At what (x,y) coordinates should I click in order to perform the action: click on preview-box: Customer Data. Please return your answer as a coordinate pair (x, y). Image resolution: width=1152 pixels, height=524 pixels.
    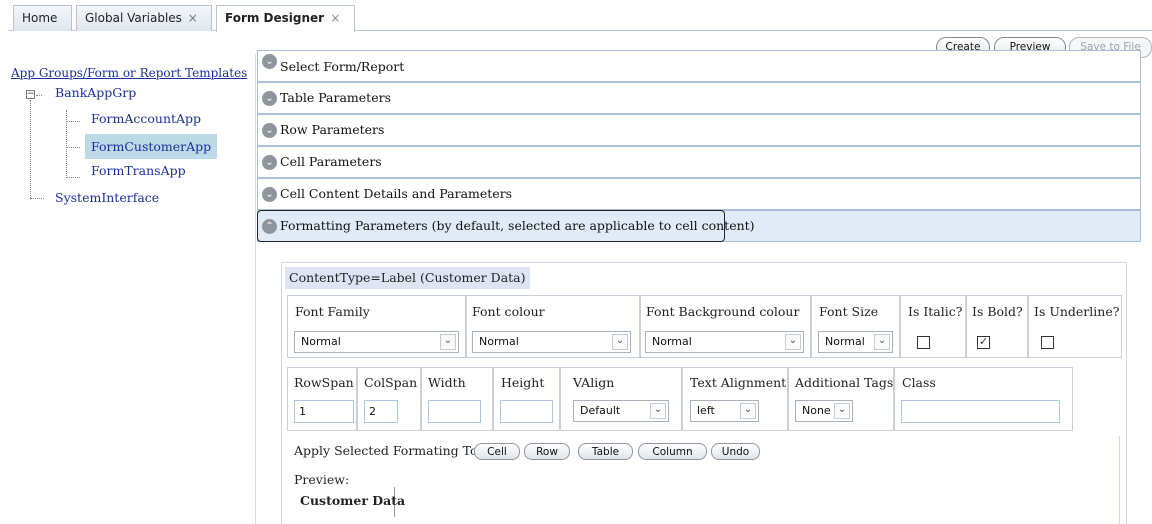
    Looking at the image, I should click on (349, 502).